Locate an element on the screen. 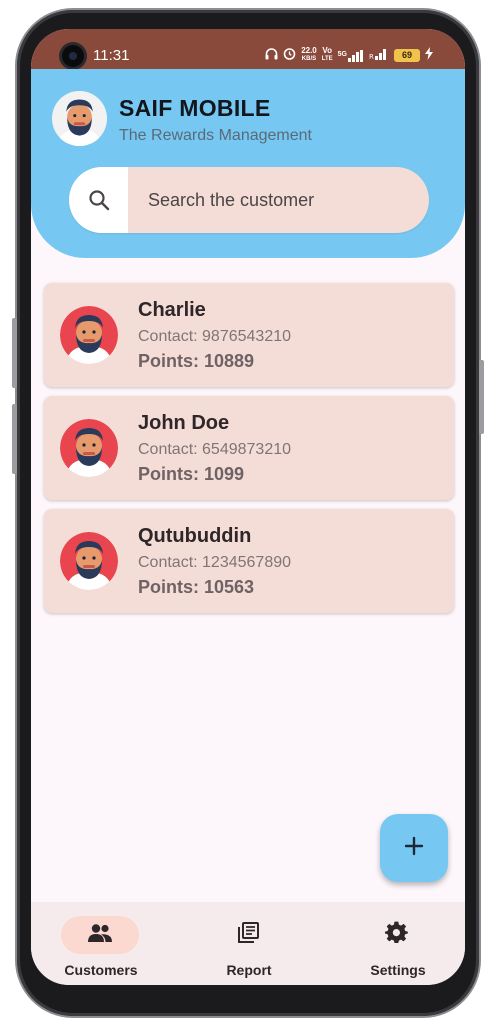  headphones-icon is located at coordinates (271, 55).